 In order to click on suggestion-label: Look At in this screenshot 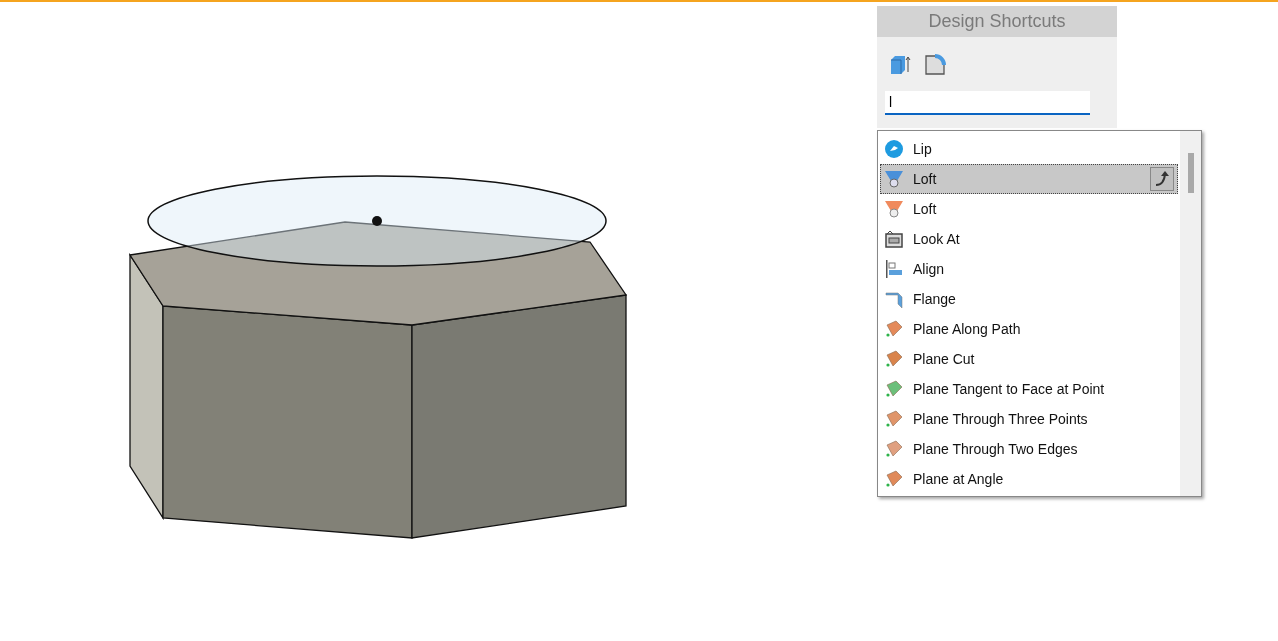, I will do `click(937, 239)`.